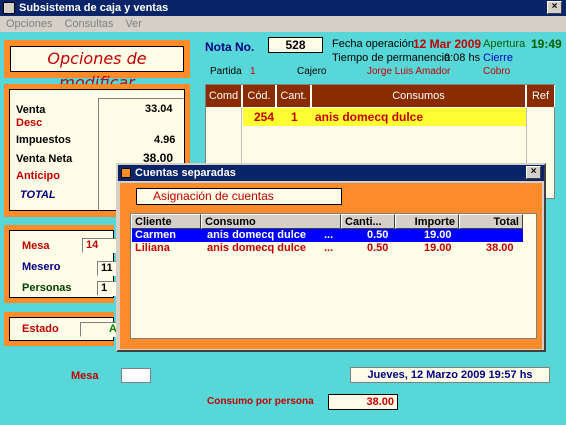 Image resolution: width=566 pixels, height=425 pixels. What do you see at coordinates (136, 375) in the screenshot?
I see `bottom-mesa-field` at bounding box center [136, 375].